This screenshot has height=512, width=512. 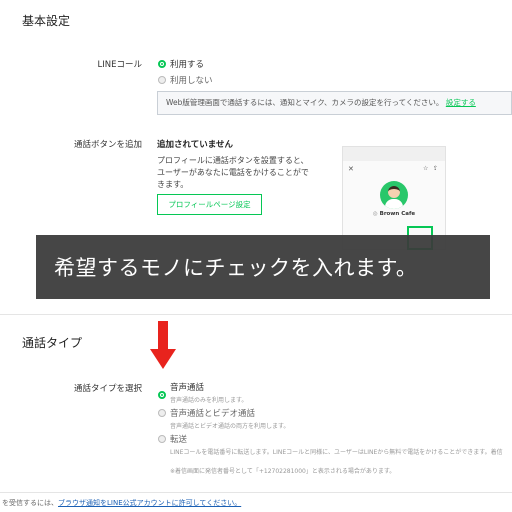 I want to click on preview-close-icon: ✕, so click(x=351, y=169).